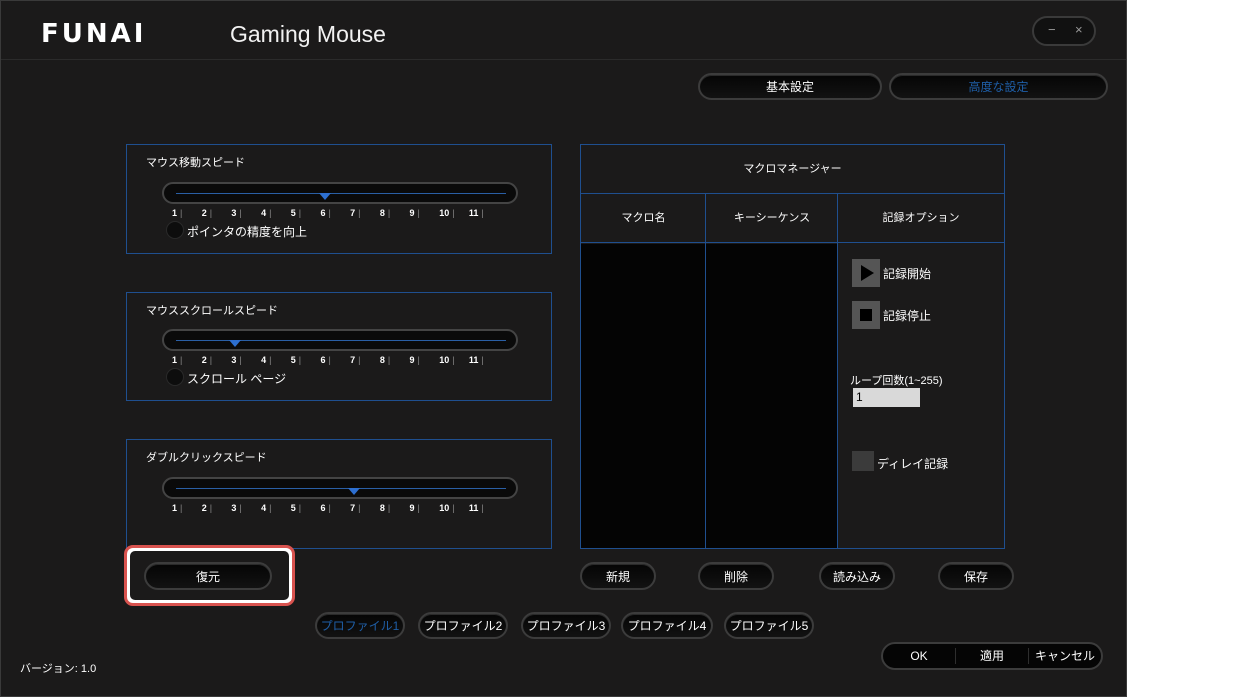 The height and width of the screenshot is (697, 1240). Describe the element at coordinates (1052, 29) in the screenshot. I see `minimize-icon: −` at that location.